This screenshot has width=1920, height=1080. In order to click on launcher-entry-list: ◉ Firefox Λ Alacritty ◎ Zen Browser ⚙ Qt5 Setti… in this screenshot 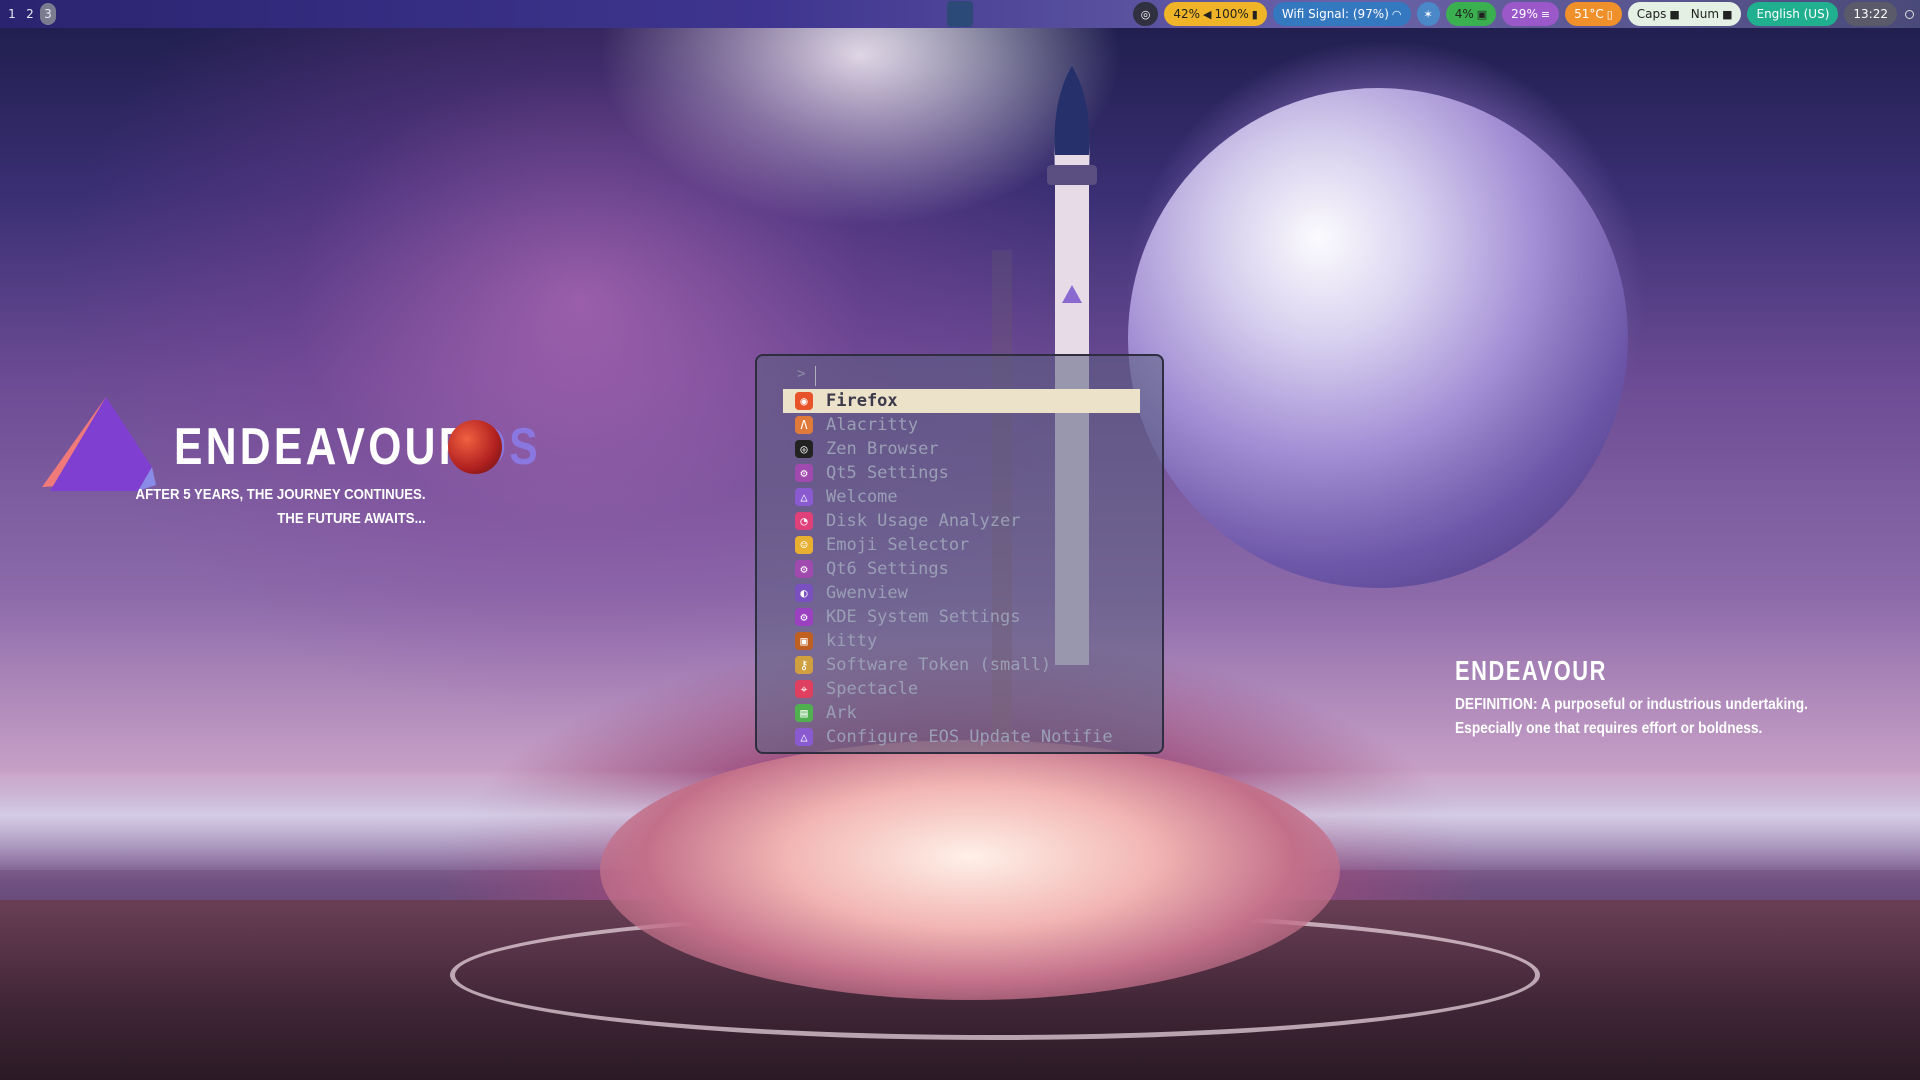, I will do `click(961, 569)`.